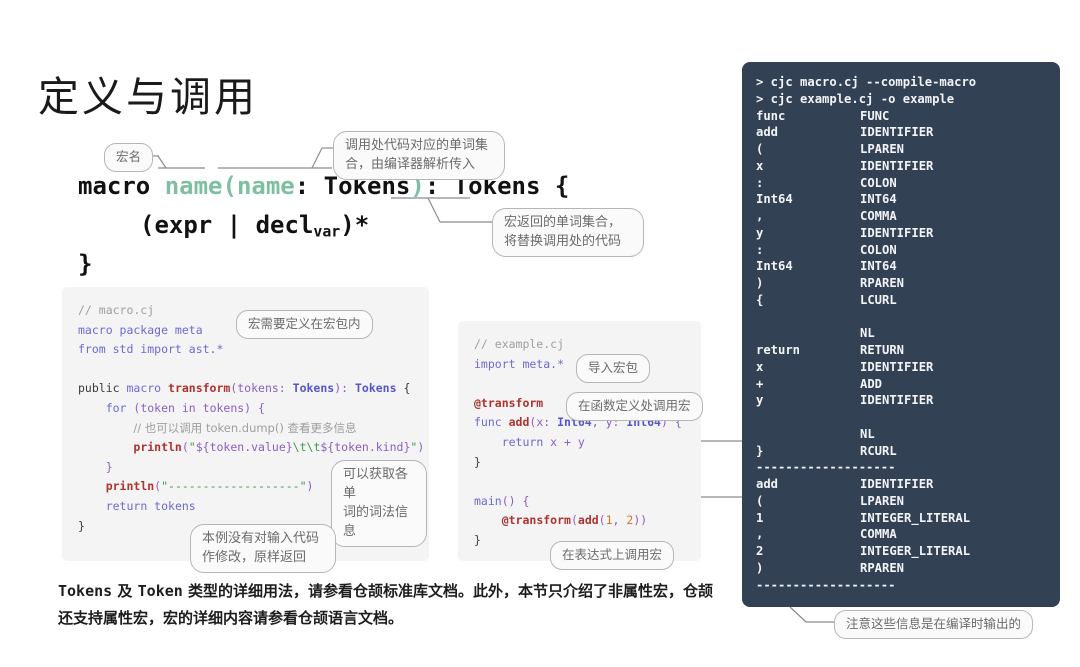 This screenshot has height=667, width=1080. What do you see at coordinates (908, 350) in the screenshot?
I see `terminal-token-row: return RETURN` at bounding box center [908, 350].